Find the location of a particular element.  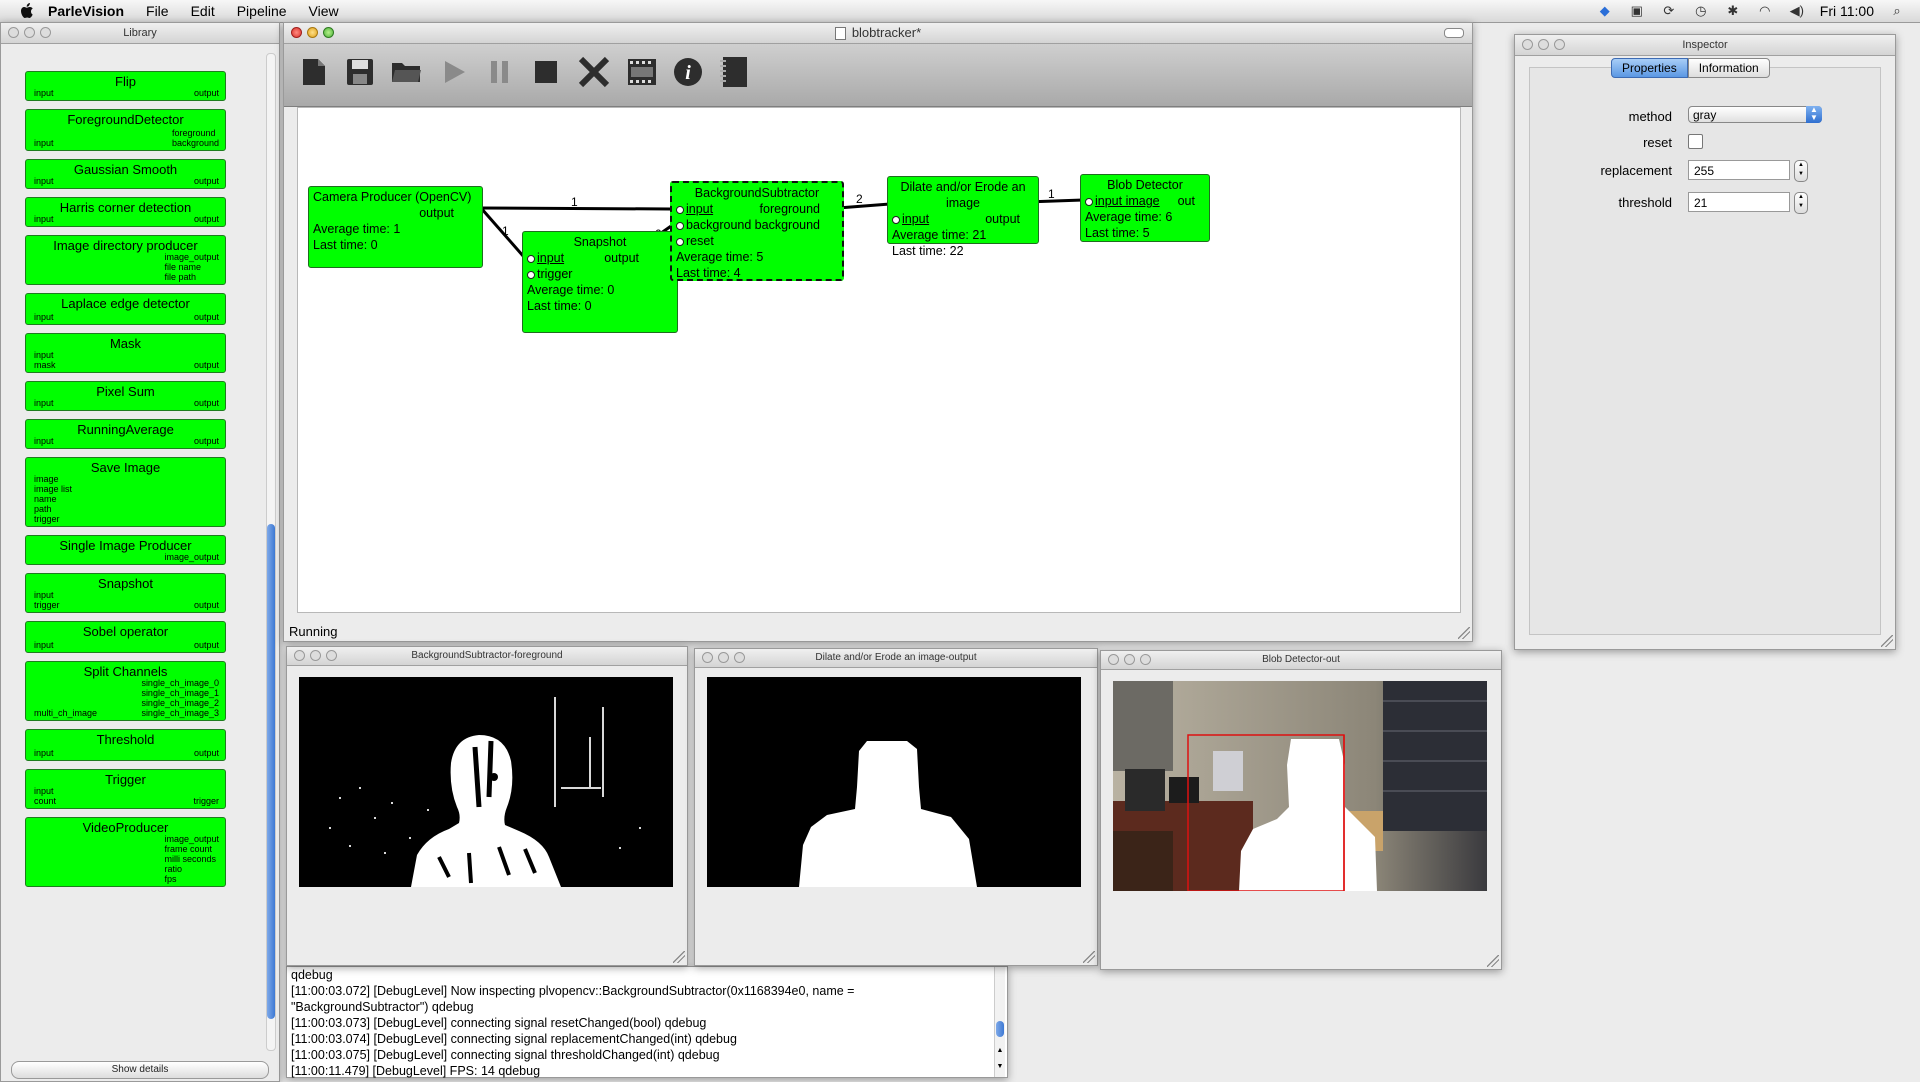

info-icon: i is located at coordinates (688, 72).